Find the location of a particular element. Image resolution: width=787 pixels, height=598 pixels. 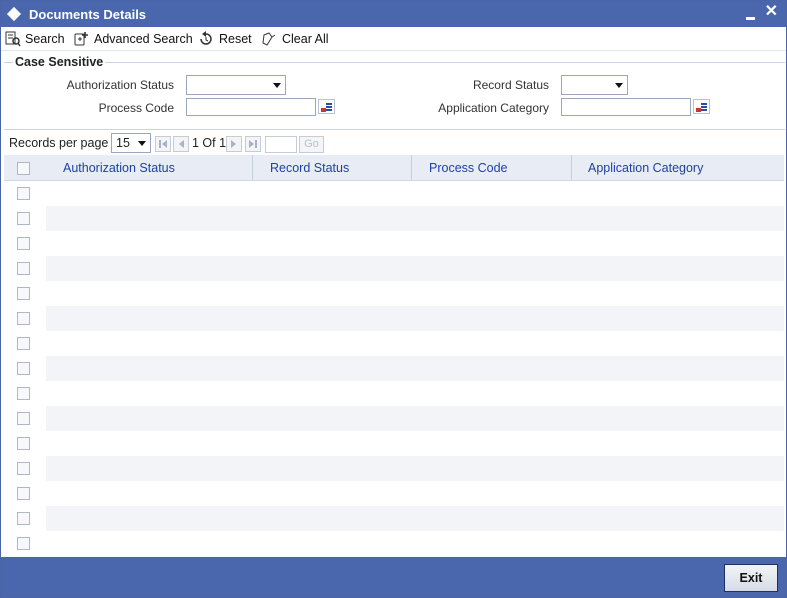

clear-all-button: Clear All is located at coordinates (295, 39).